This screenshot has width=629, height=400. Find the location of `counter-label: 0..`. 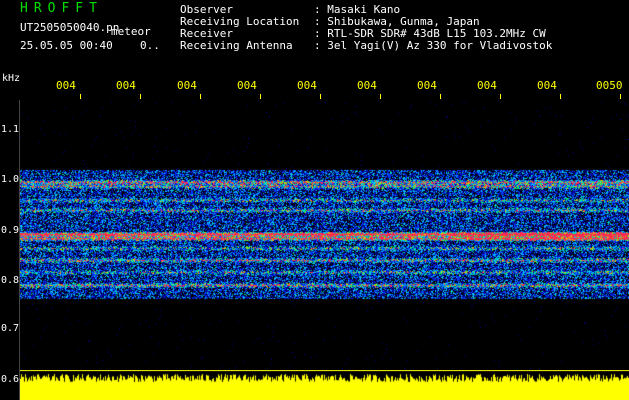

counter-label: 0.. is located at coordinates (150, 45).